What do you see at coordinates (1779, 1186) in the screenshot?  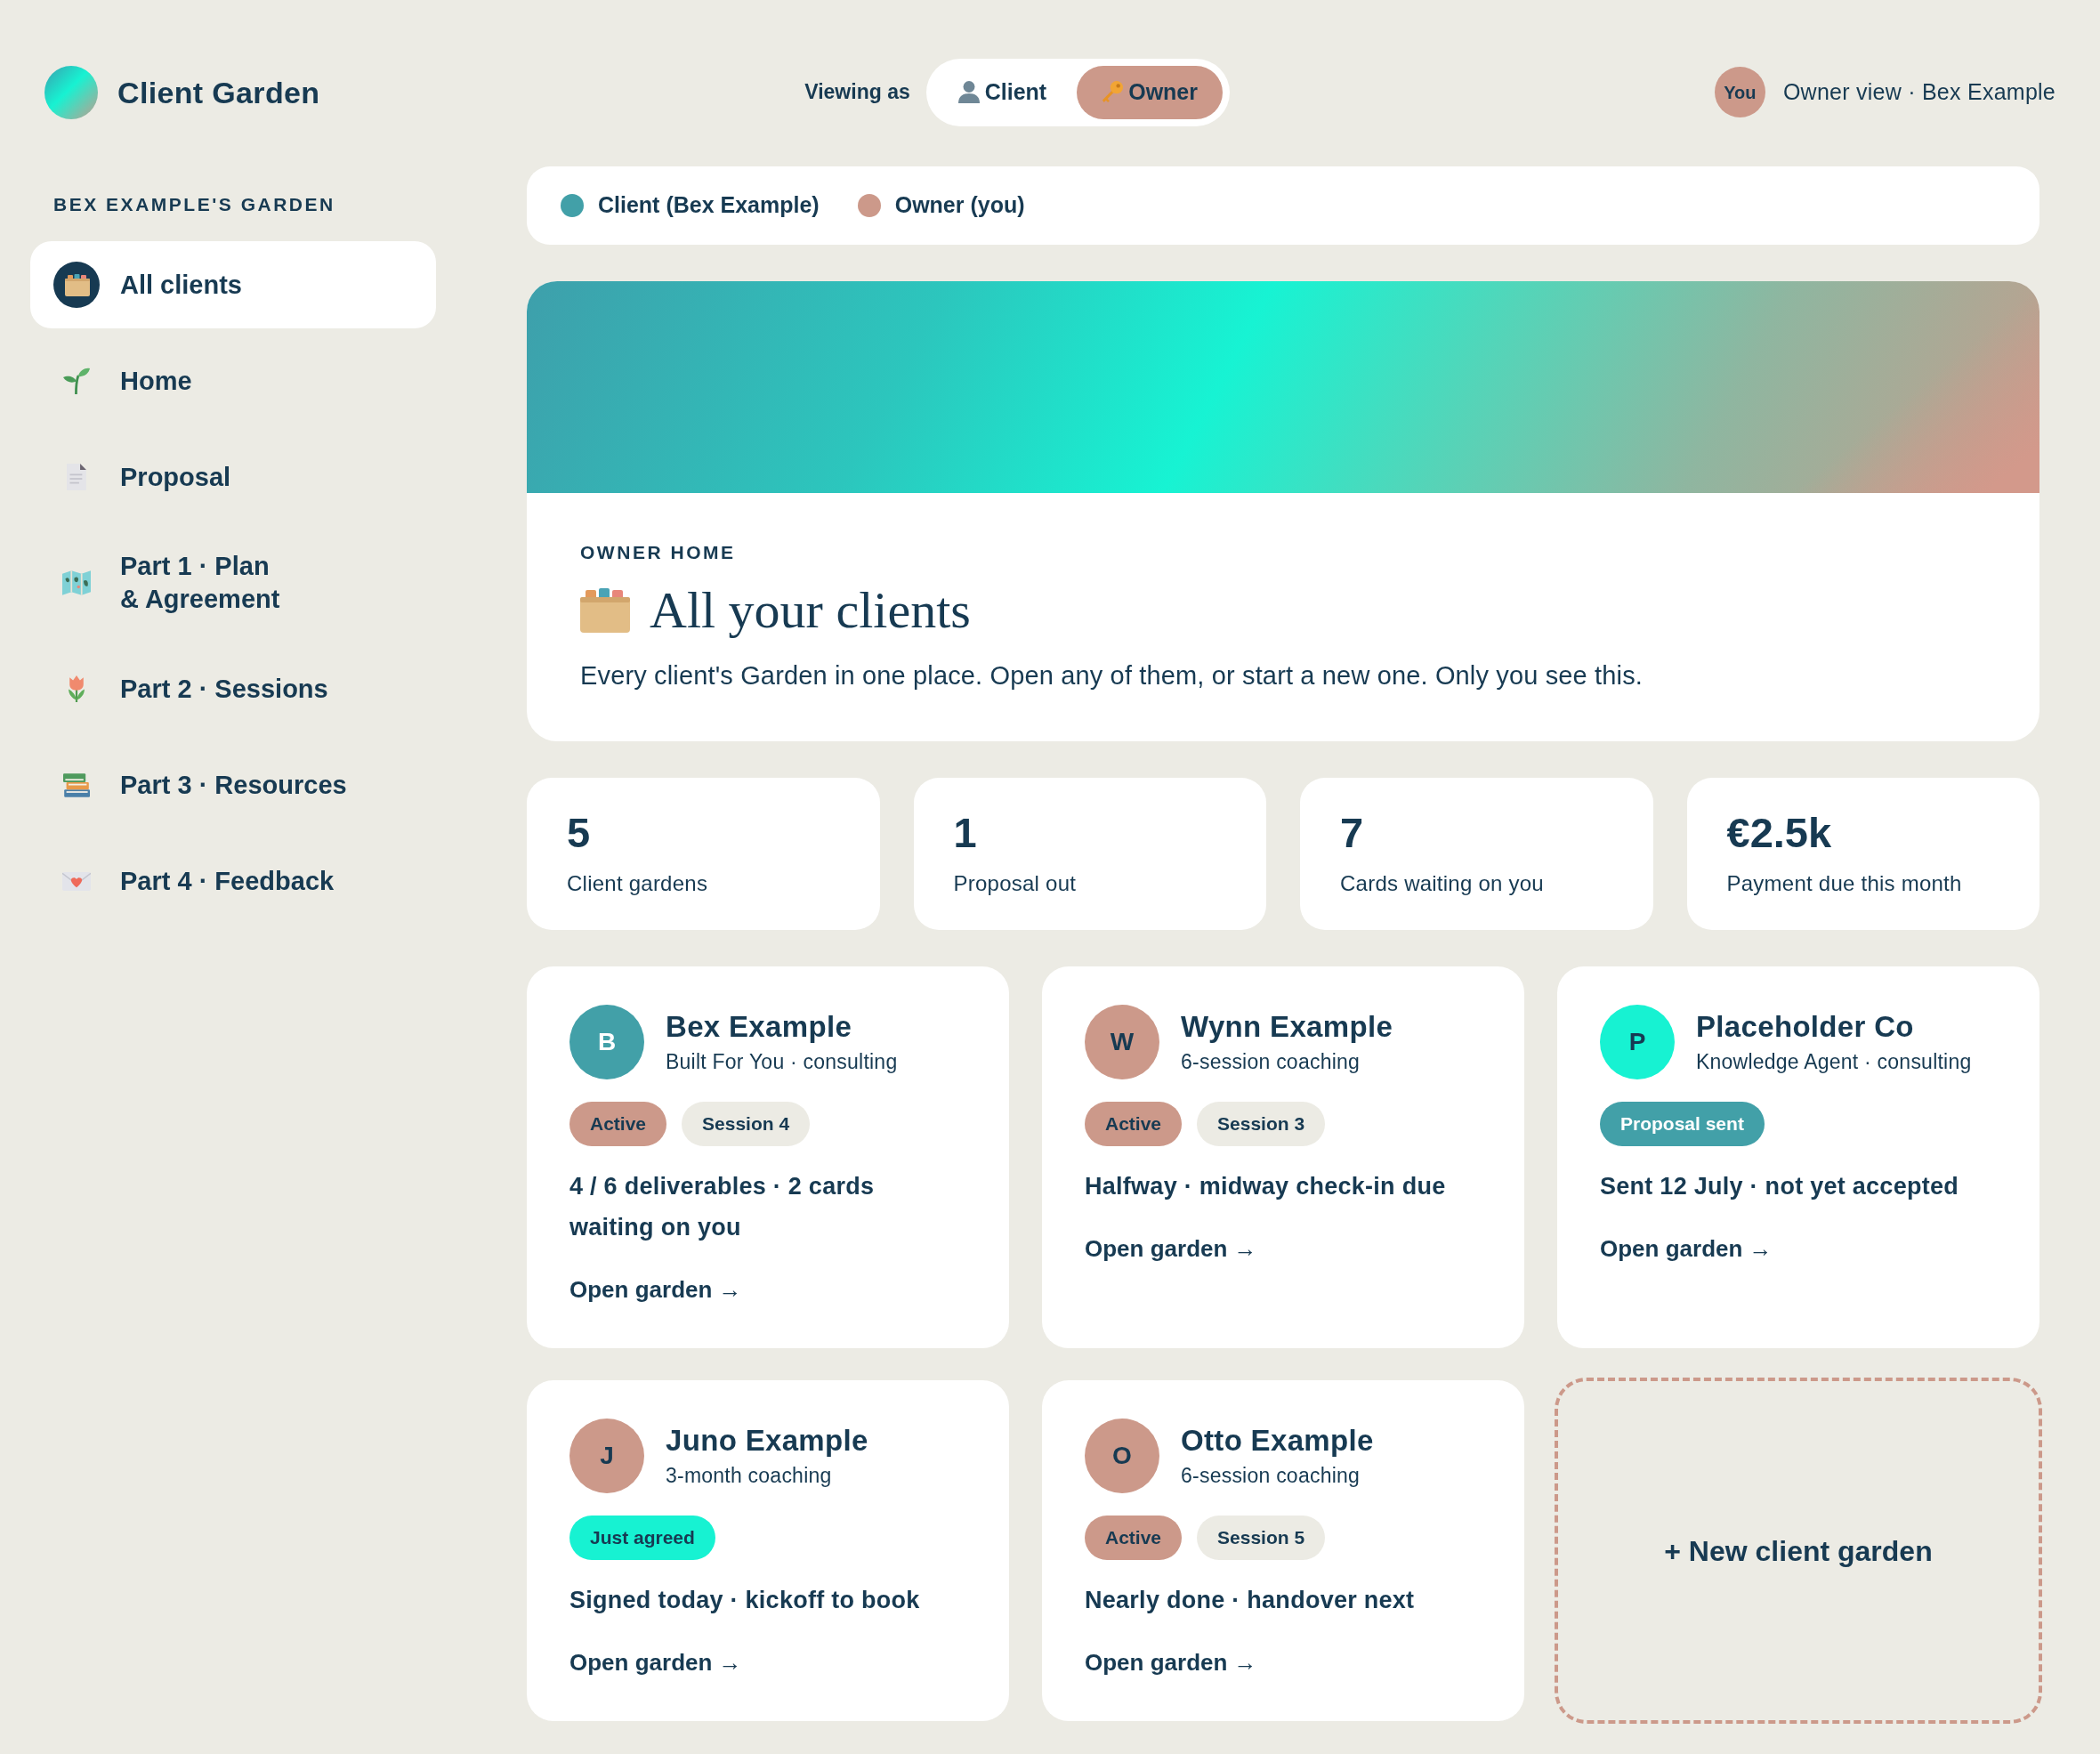 I see `client-summary: Sent 12 July · not yet accepted` at bounding box center [1779, 1186].